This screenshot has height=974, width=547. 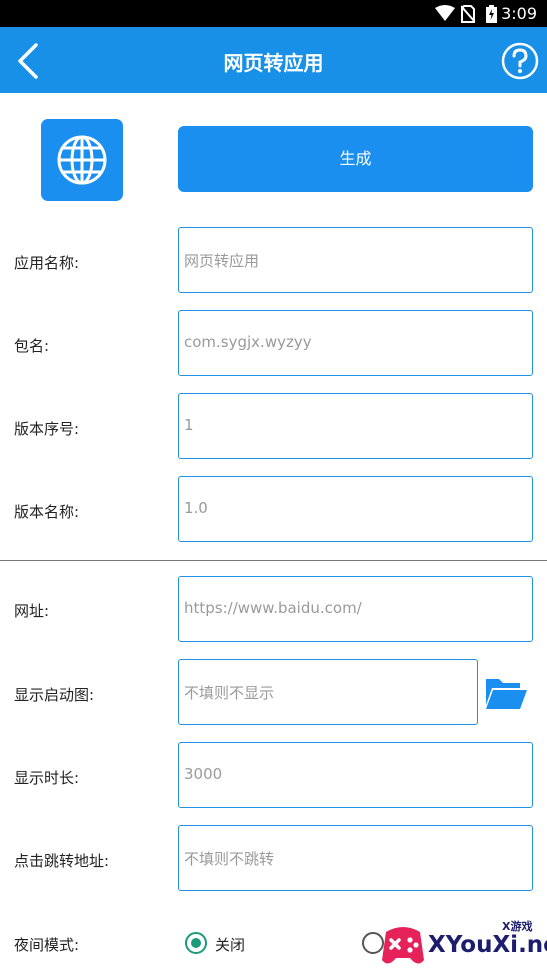 What do you see at coordinates (520, 61) in the screenshot?
I see `help-circle-icon` at bounding box center [520, 61].